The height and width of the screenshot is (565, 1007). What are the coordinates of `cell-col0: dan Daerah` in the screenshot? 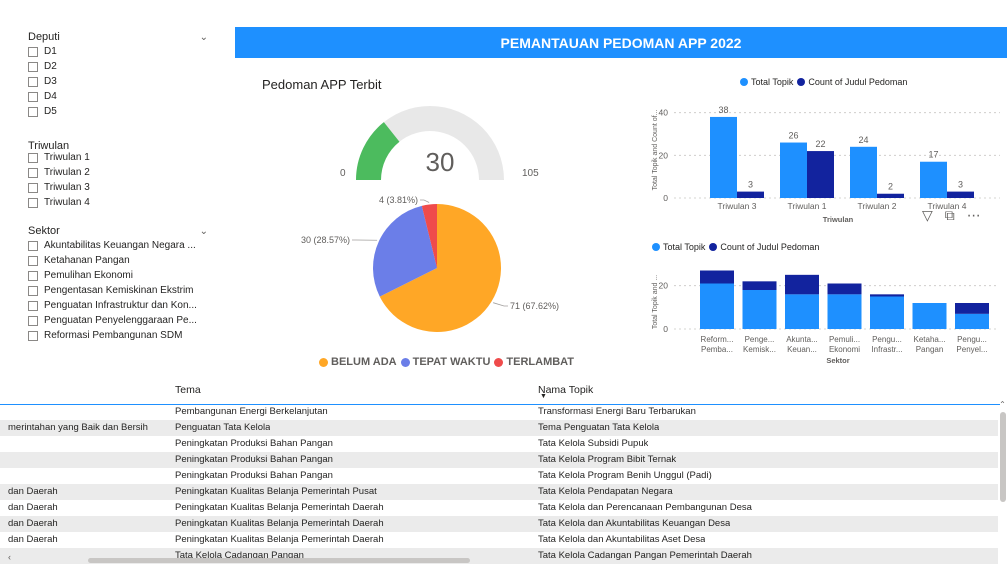 It's located at (33, 507).